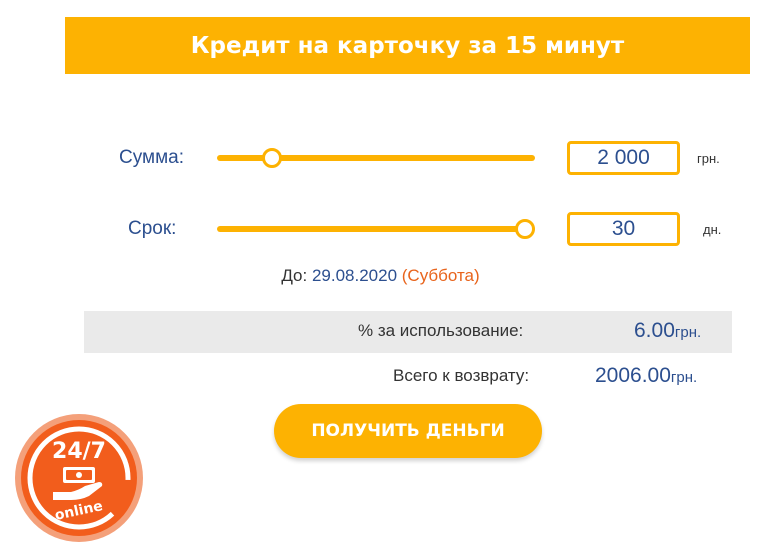 Image resolution: width=761 pixels, height=556 pixels. What do you see at coordinates (684, 377) in the screenshot?
I see `total-unit: грн.` at bounding box center [684, 377].